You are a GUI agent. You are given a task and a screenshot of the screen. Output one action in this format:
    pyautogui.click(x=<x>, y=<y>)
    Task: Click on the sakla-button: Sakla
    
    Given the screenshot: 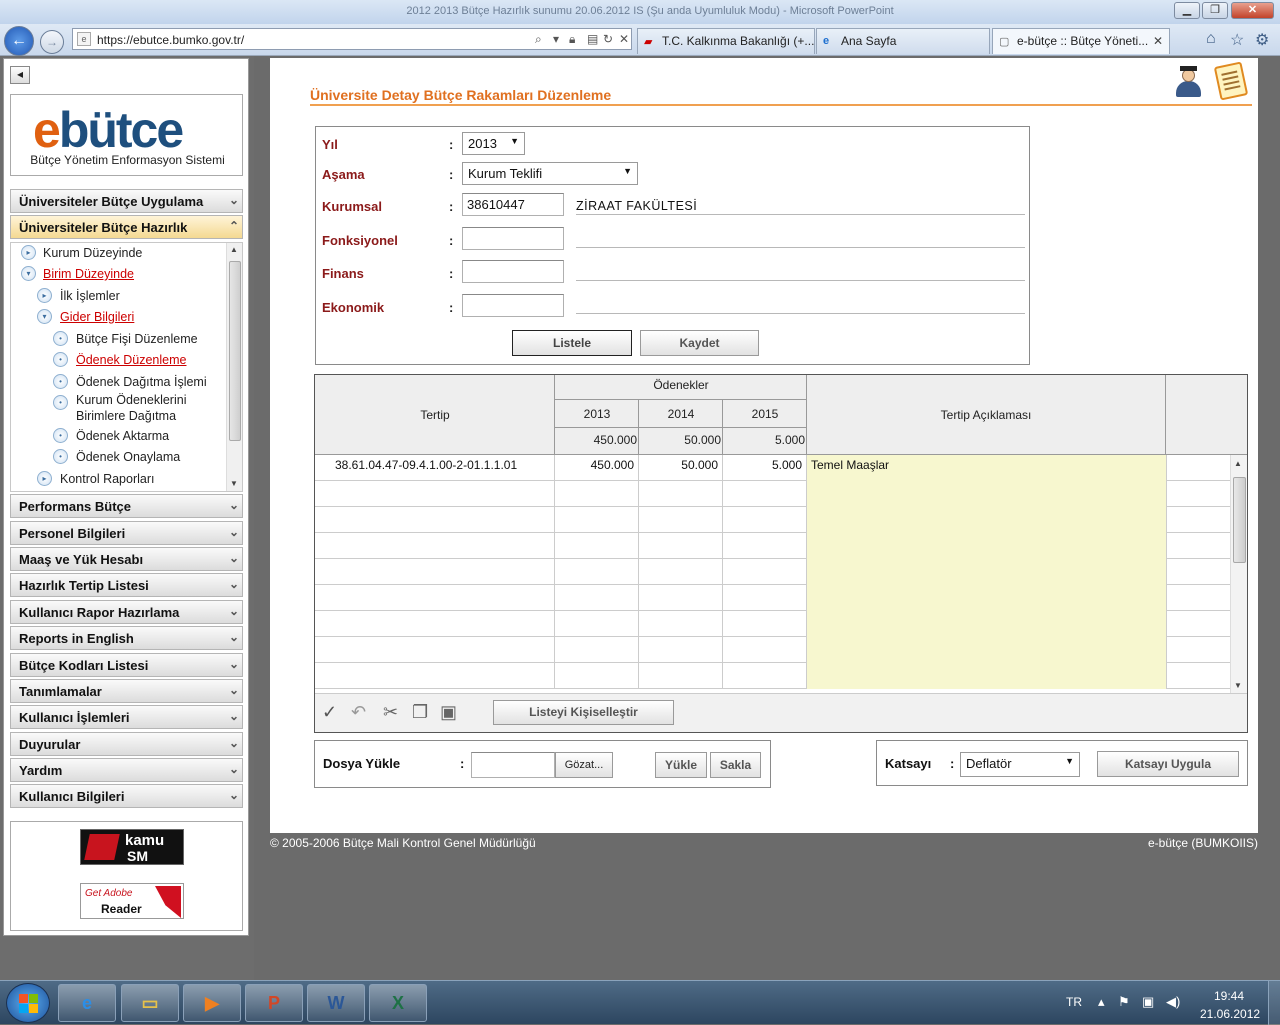 What is the action you would take?
    pyautogui.click(x=735, y=765)
    